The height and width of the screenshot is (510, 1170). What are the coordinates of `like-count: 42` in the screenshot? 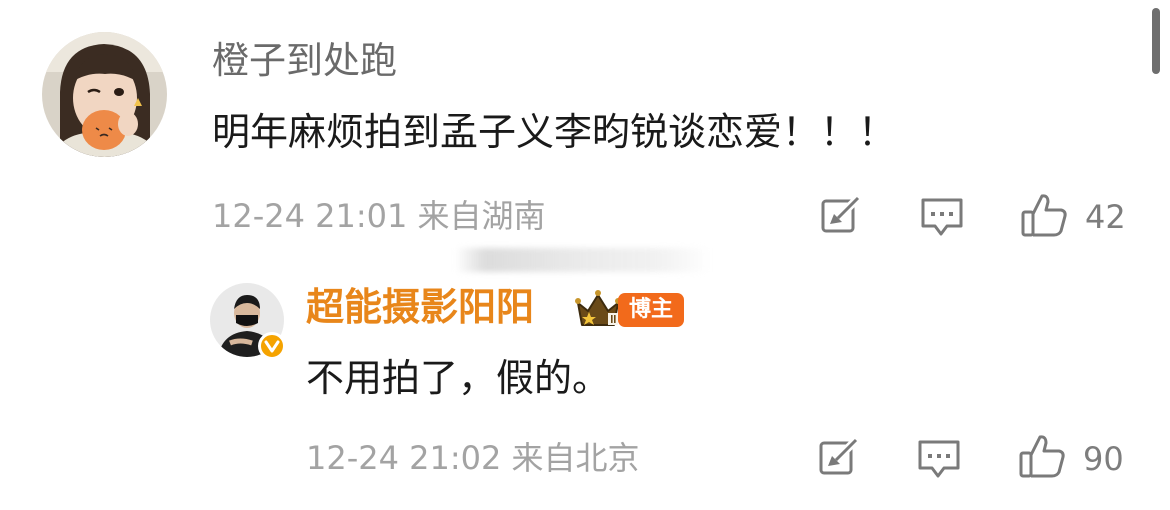 It's located at (1105, 217).